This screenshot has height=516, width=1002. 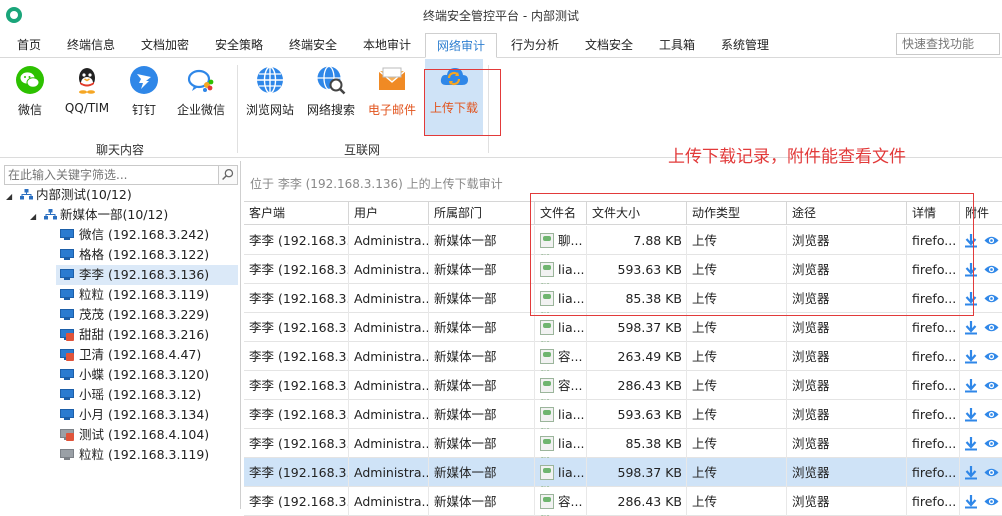 What do you see at coordinates (119, 150) in the screenshot?
I see `ribbon-group-chat: 聊天内容` at bounding box center [119, 150].